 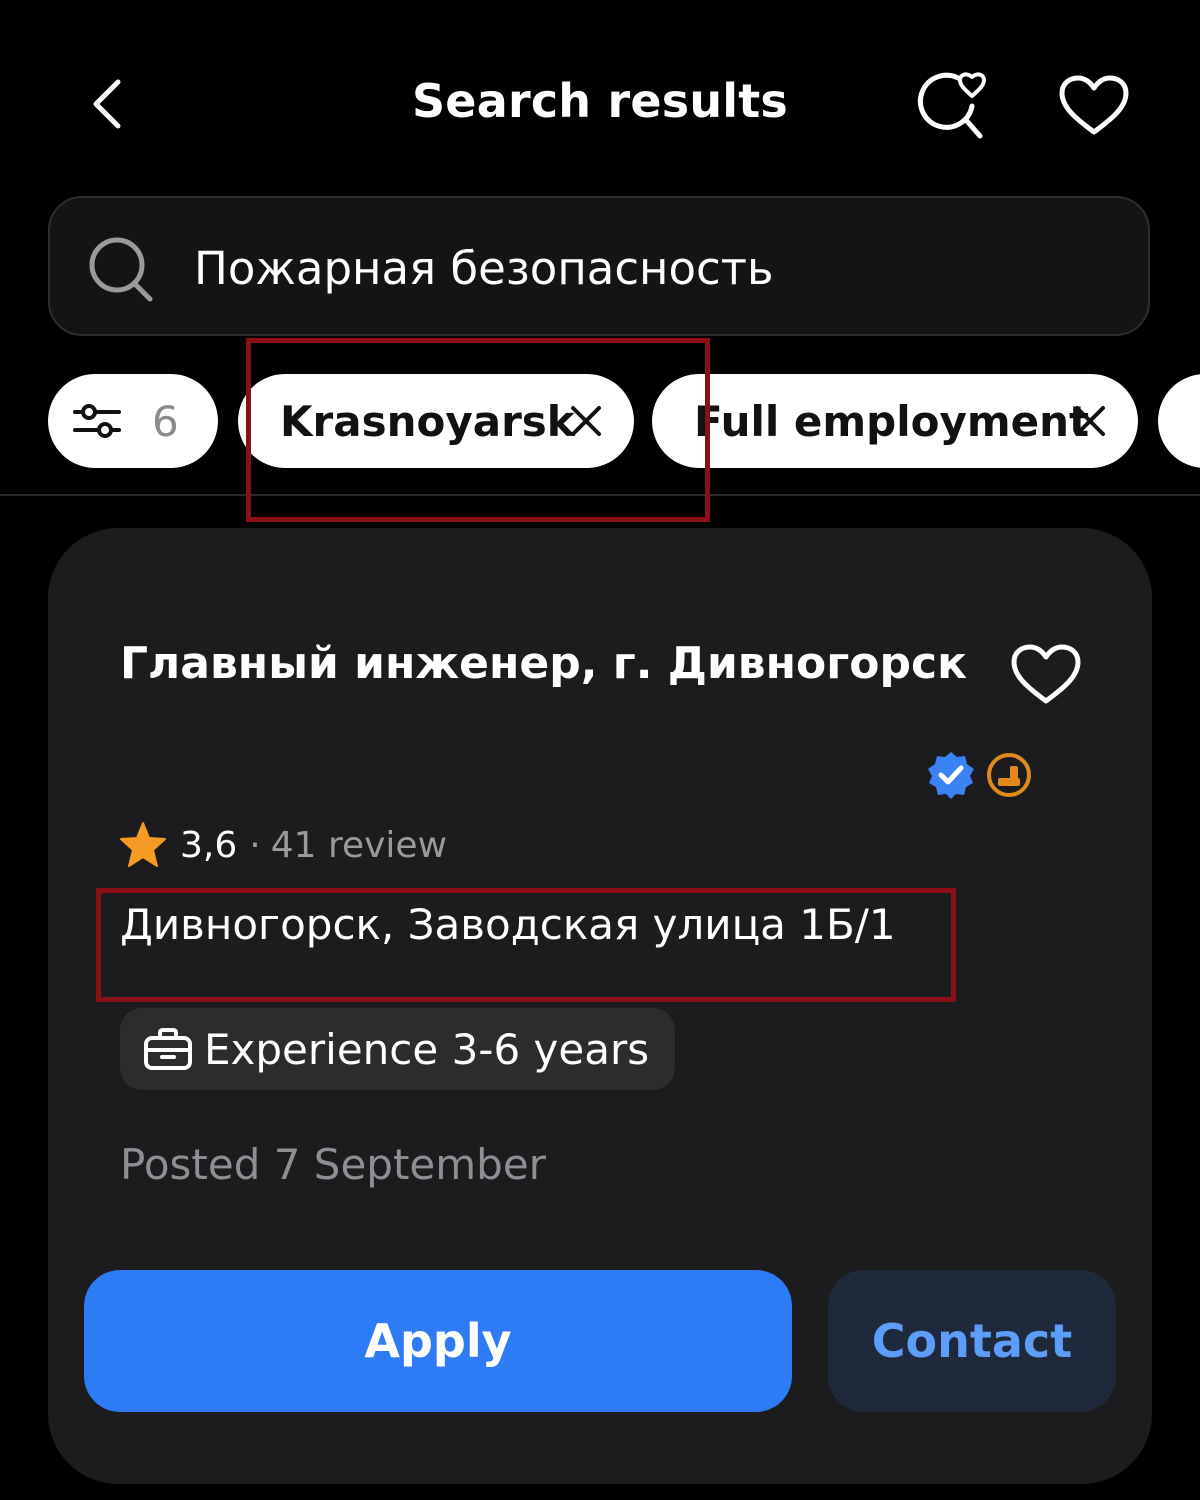 What do you see at coordinates (892, 421) in the screenshot?
I see `chip-label: Full employment` at bounding box center [892, 421].